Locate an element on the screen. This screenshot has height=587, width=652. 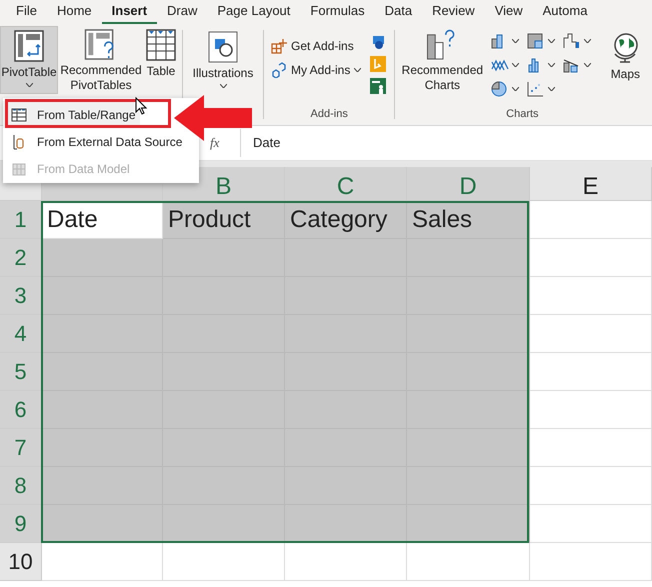
row-header: 2 is located at coordinates (21, 258).